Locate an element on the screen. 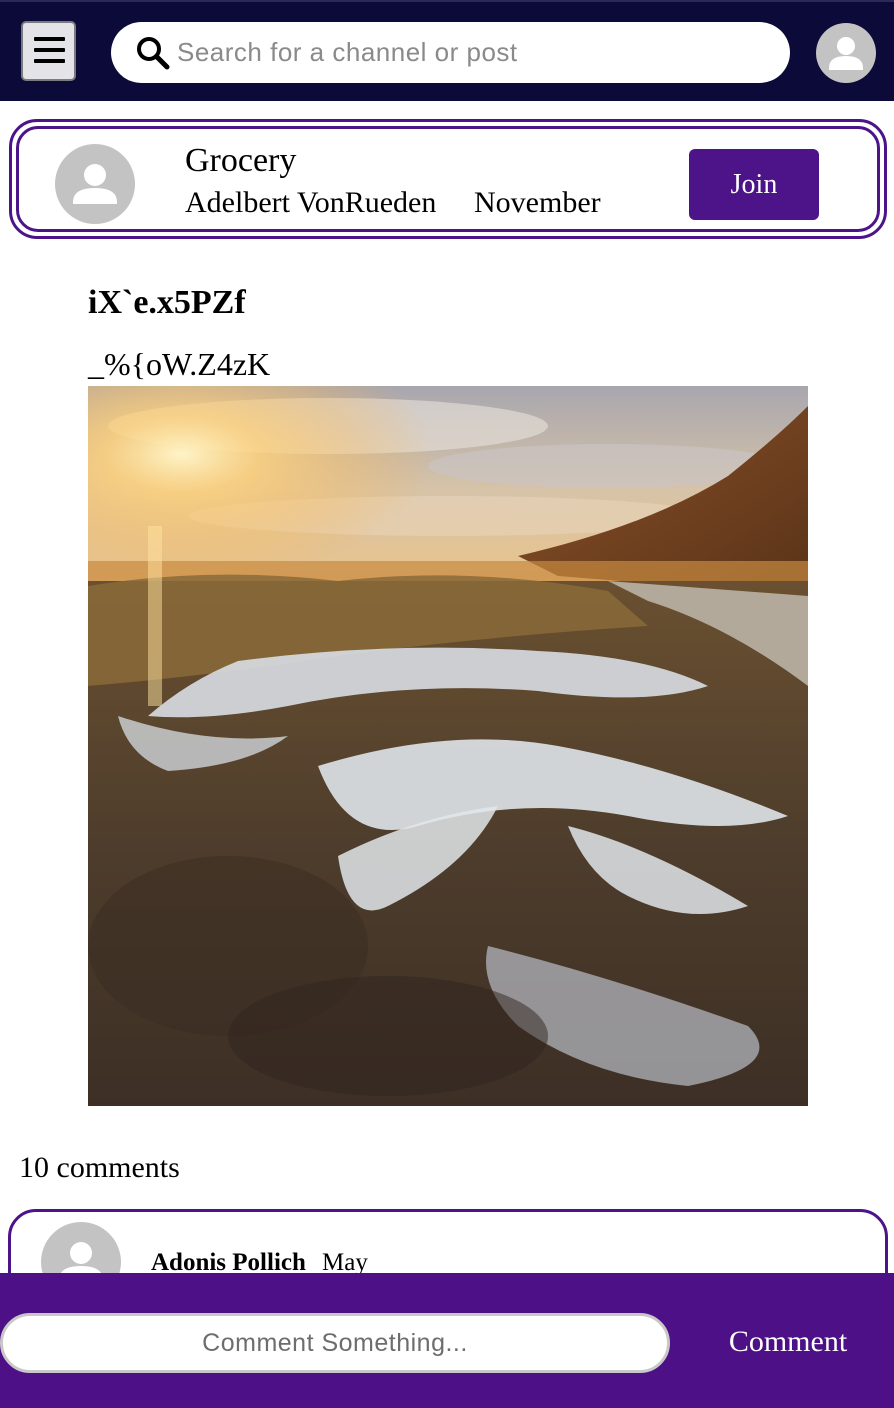 This screenshot has width=894, height=1408. search-bar is located at coordinates (450, 52).